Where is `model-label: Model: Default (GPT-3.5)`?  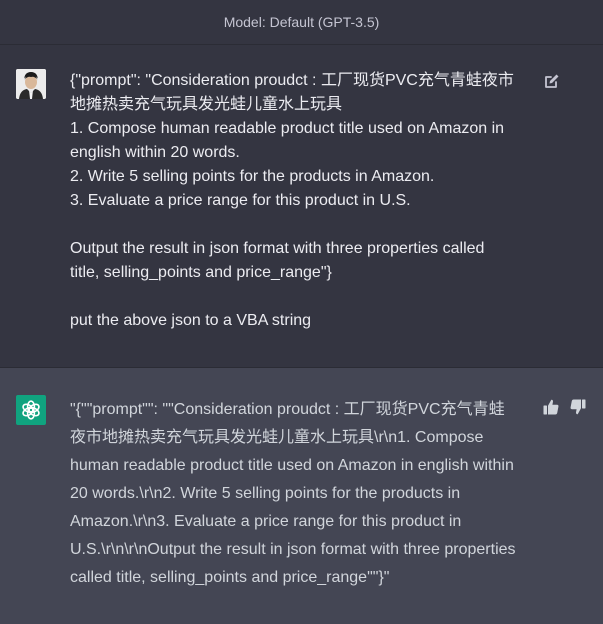 model-label: Model: Default (GPT-3.5) is located at coordinates (301, 22).